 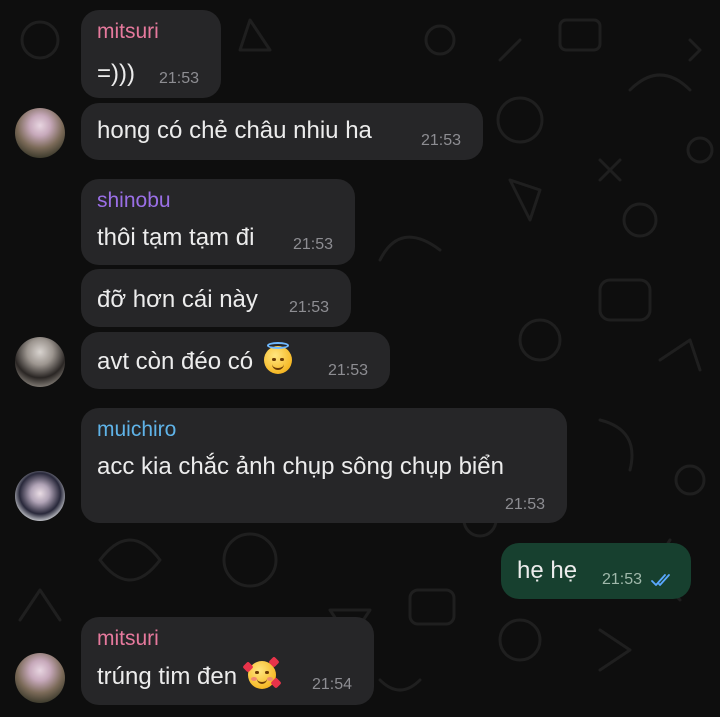 I want to click on outgoing-message-bubble: hẹ hẹ 21:53, so click(x=596, y=571).